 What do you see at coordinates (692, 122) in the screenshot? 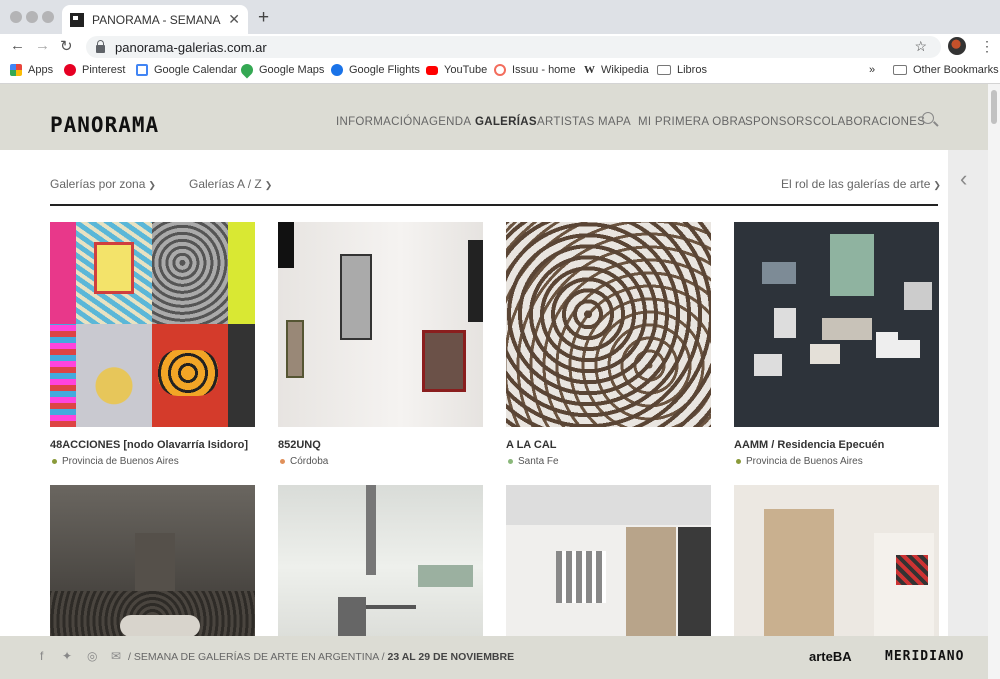
I see `nav-mi-primera-obra: MI PRIMERA OBRA` at bounding box center [692, 122].